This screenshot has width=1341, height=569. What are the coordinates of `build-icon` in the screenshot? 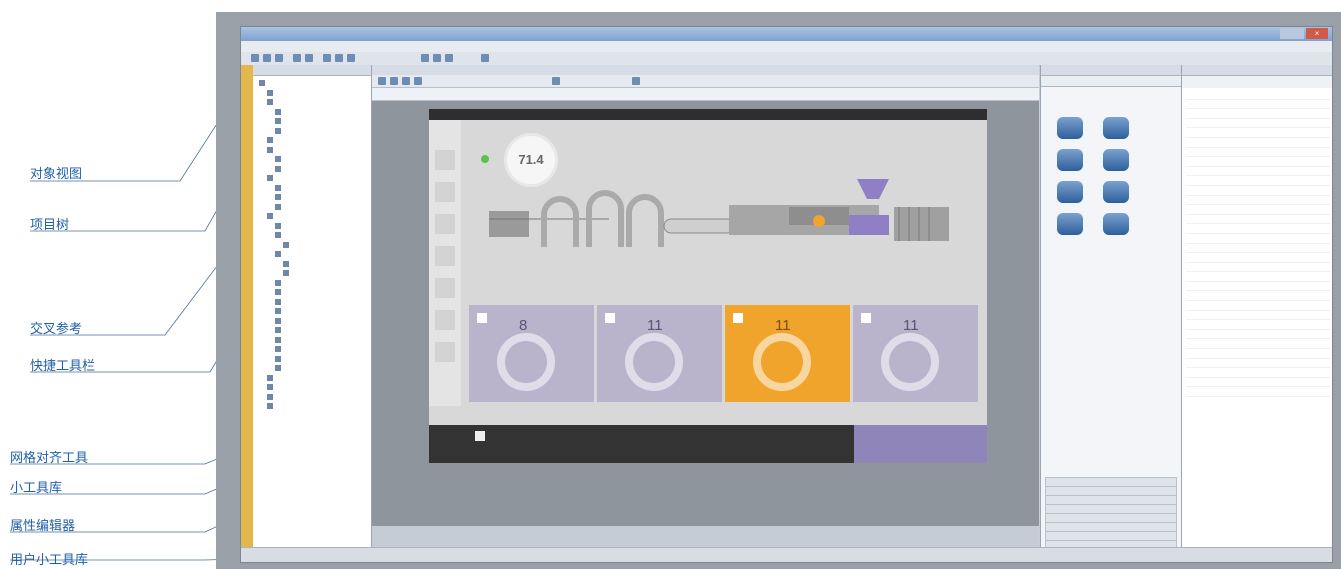 It's located at (437, 58).